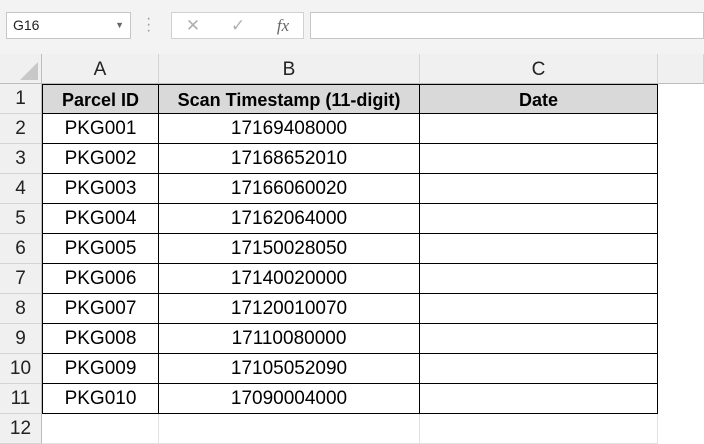 This screenshot has width=704, height=444. Describe the element at coordinates (21, 399) in the screenshot. I see `row-header: 11` at that location.